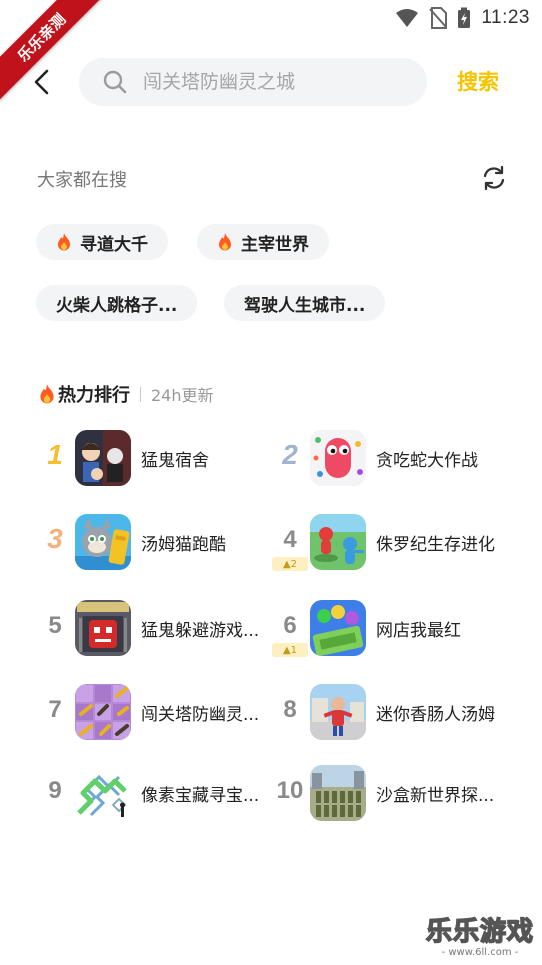 The width and height of the screenshot is (542, 965). I want to click on game-name: 侏罗纪生存进化, so click(435, 545).